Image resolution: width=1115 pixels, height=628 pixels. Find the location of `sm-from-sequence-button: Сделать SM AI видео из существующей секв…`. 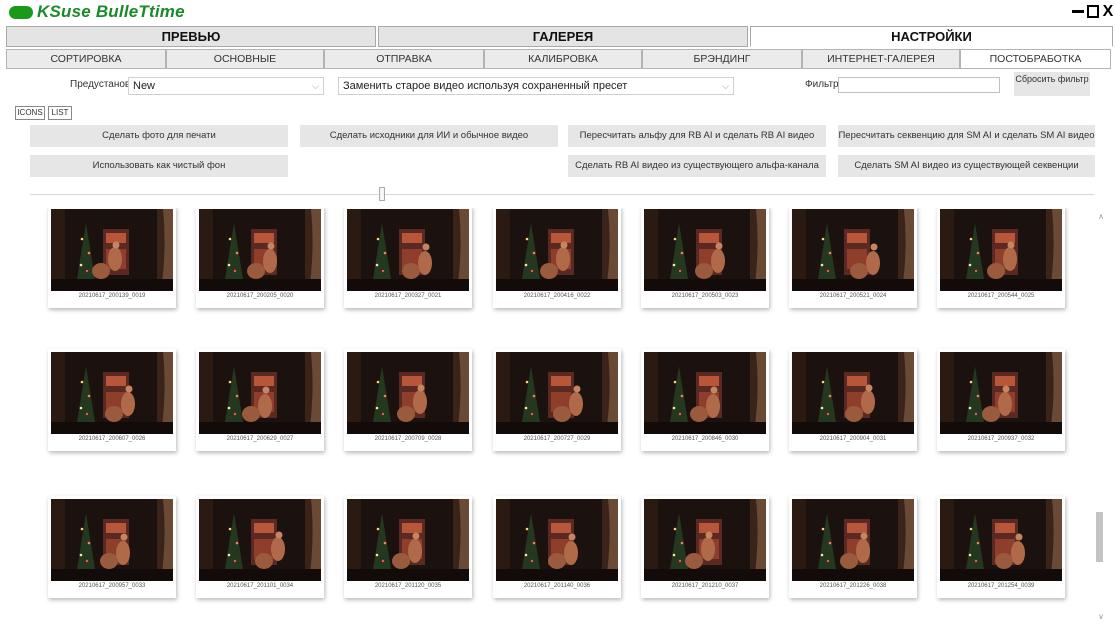

sm-from-sequence-button: Сделать SM AI видео из существующей секв… is located at coordinates (966, 166).